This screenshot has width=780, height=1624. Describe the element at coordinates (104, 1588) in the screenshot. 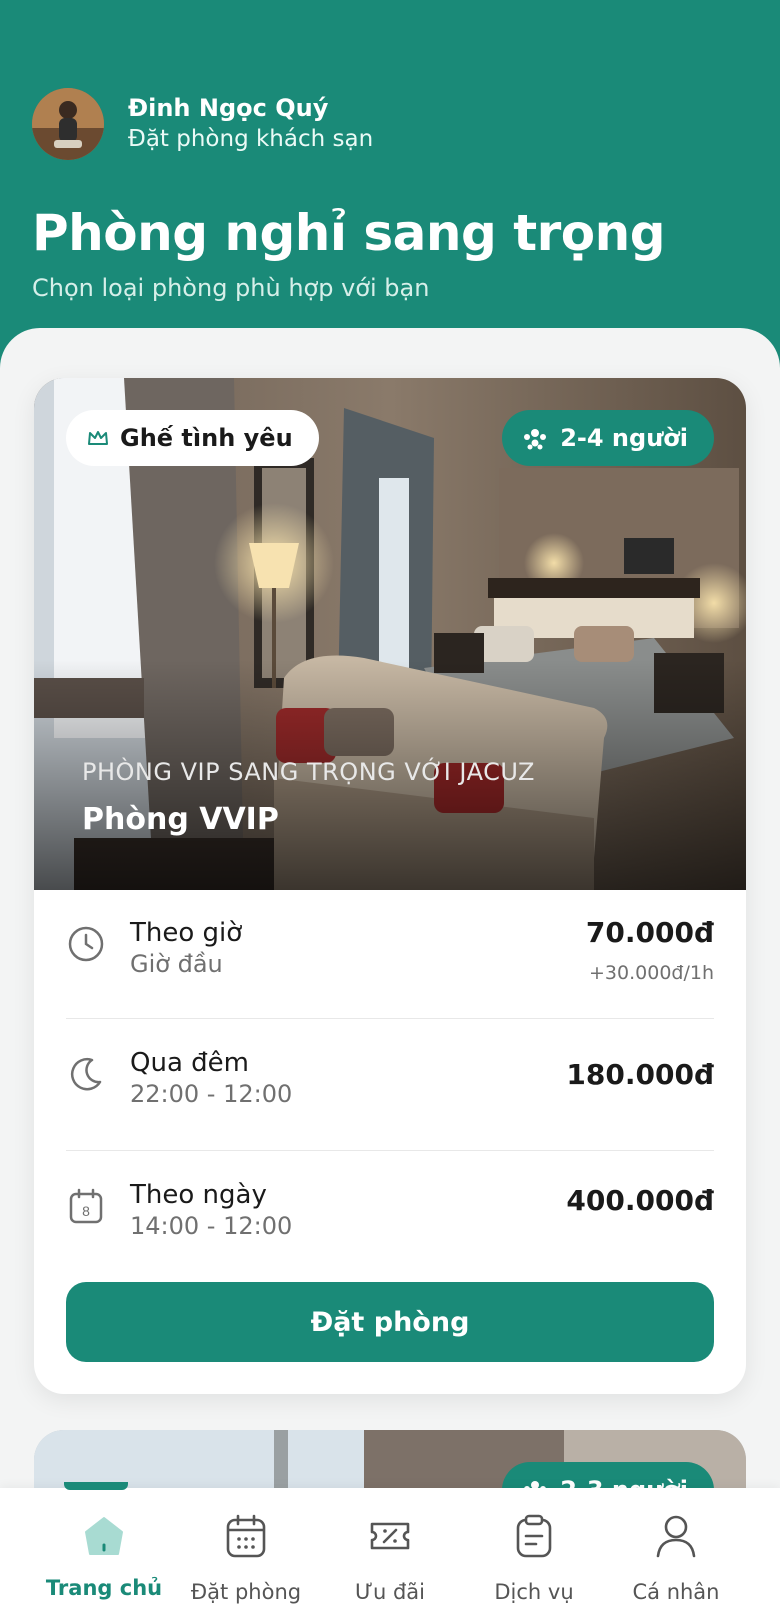

I see `nav-label: Trang chủ` at that location.